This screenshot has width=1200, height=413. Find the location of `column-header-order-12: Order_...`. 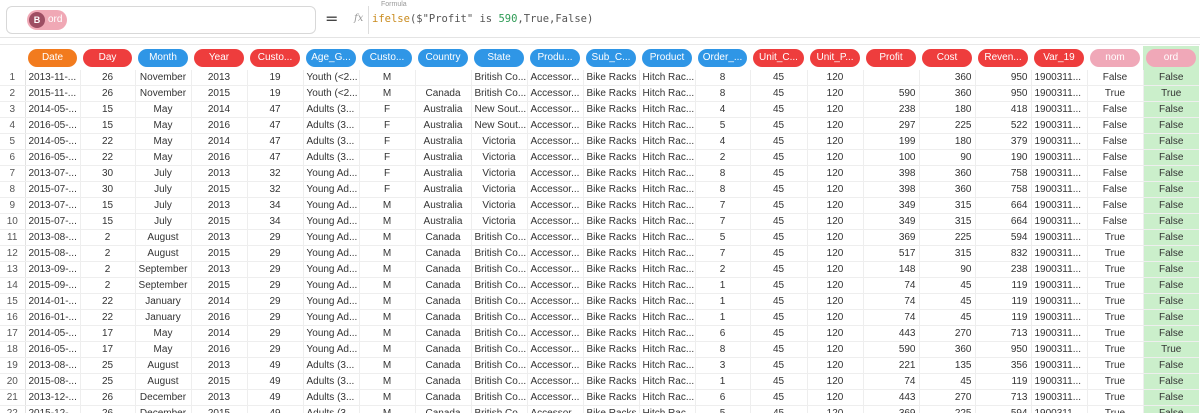

column-header-order-12: Order_... is located at coordinates (722, 58).